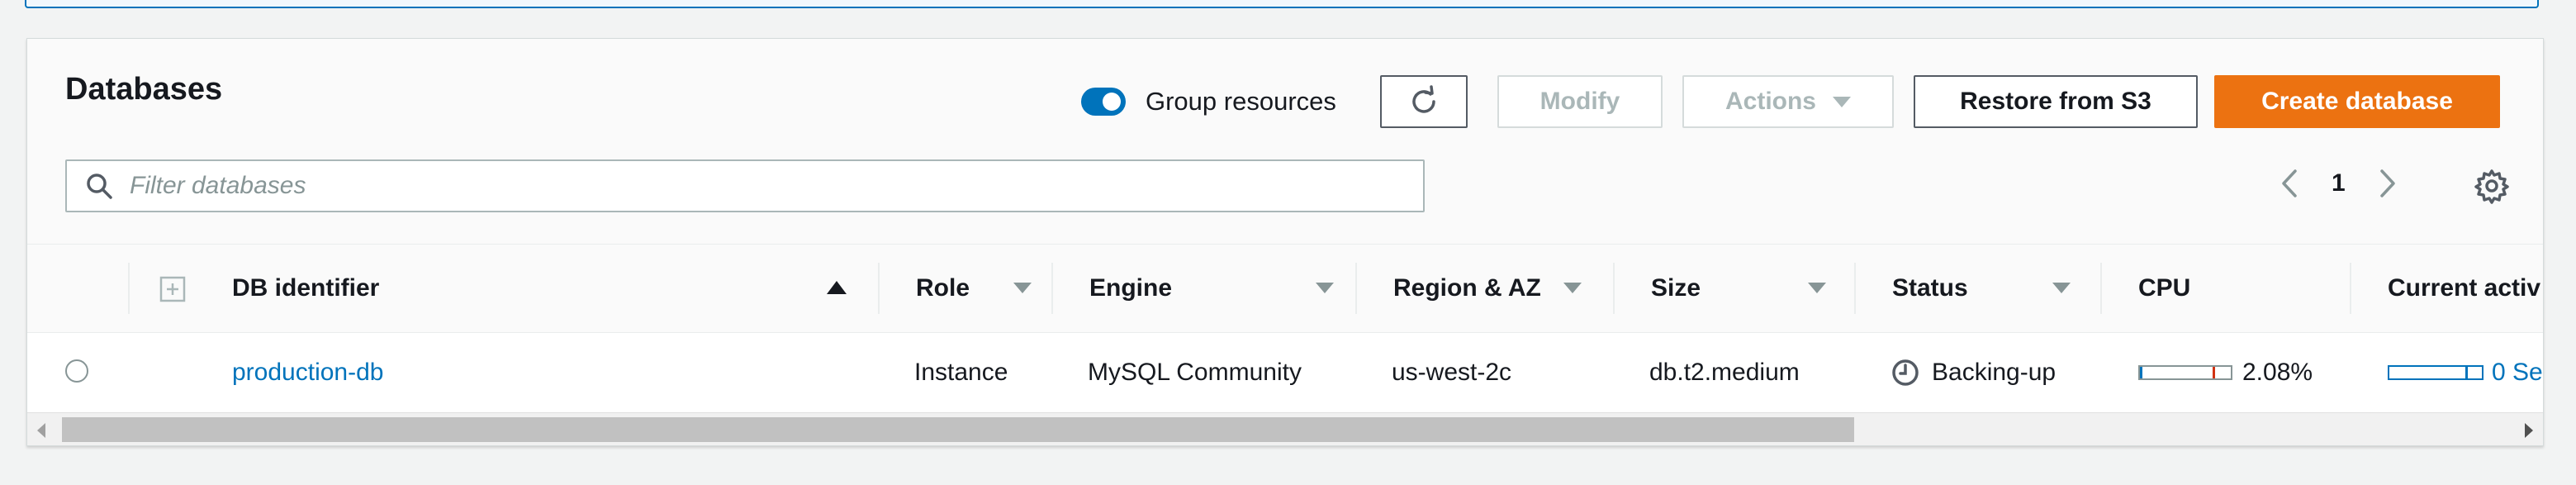 This screenshot has width=2576, height=485. I want to click on engine-cell: MySQL Community, so click(1195, 372).